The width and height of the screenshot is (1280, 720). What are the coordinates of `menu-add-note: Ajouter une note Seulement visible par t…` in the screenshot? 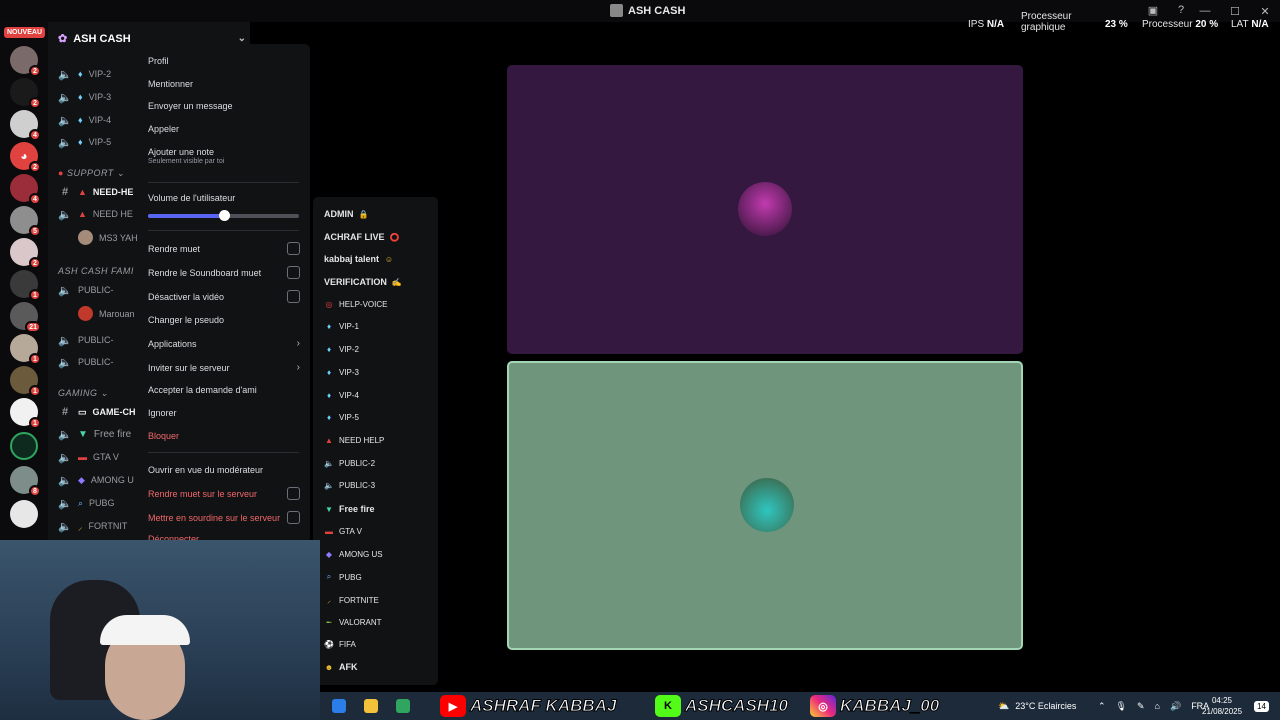 It's located at (224, 157).